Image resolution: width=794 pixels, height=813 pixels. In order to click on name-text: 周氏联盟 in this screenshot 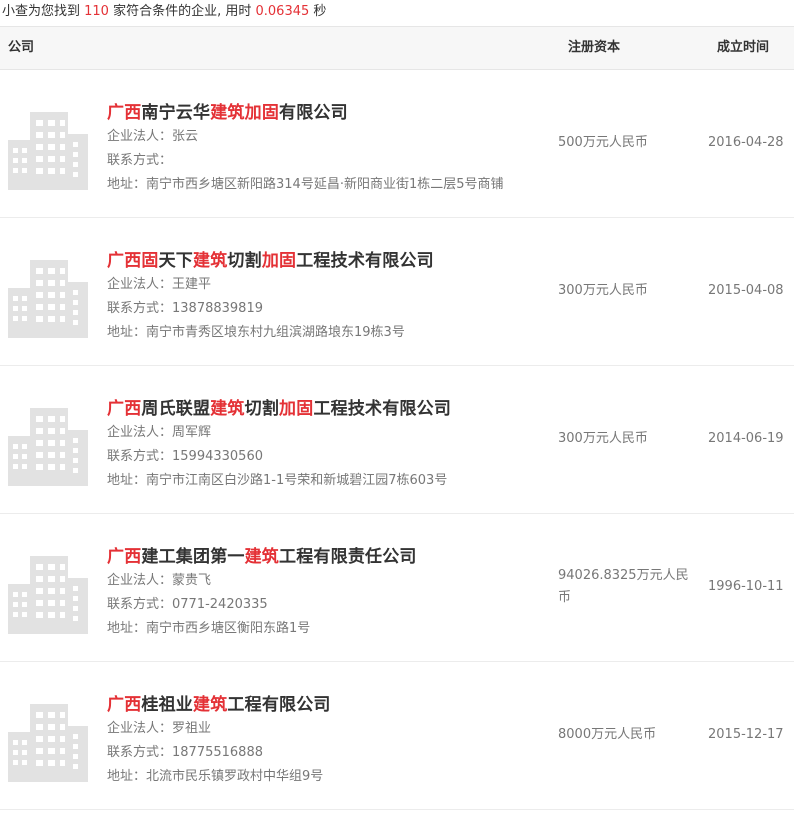, I will do `click(176, 409)`.